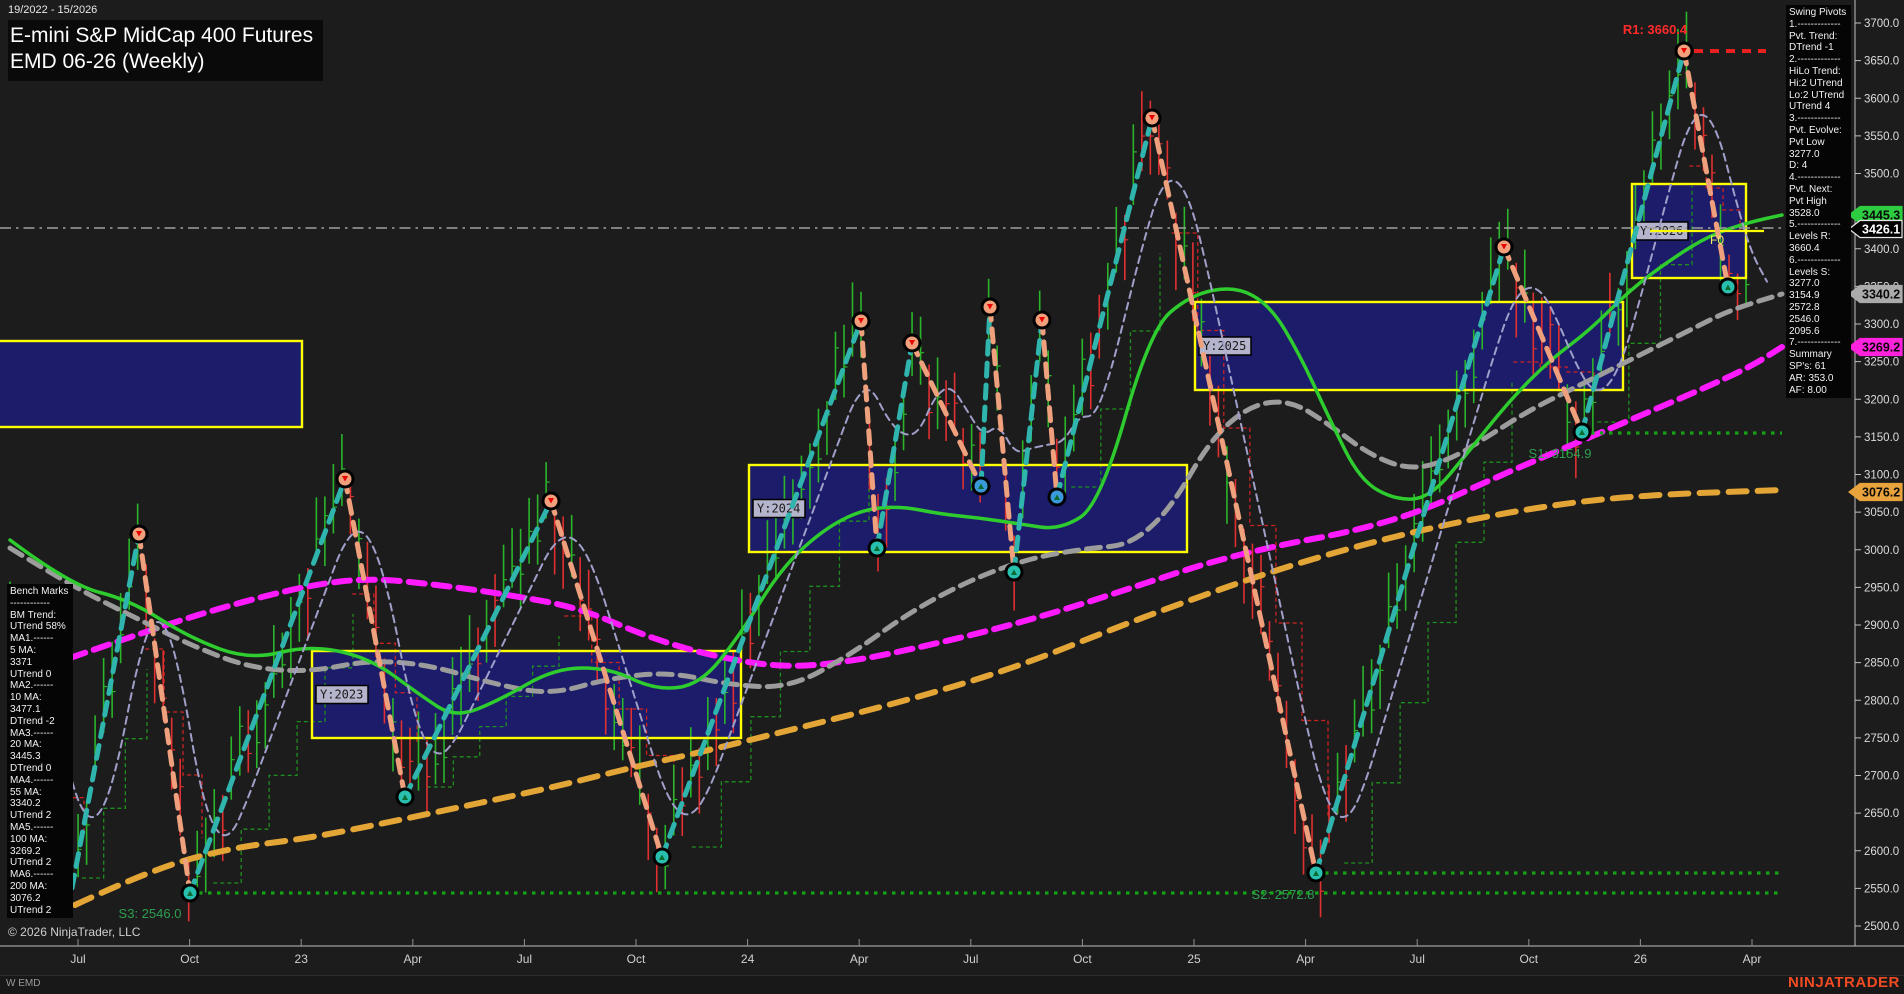 This screenshot has height=994, width=1904. I want to click on y-tick-label: 3650.0, so click(1881, 62).